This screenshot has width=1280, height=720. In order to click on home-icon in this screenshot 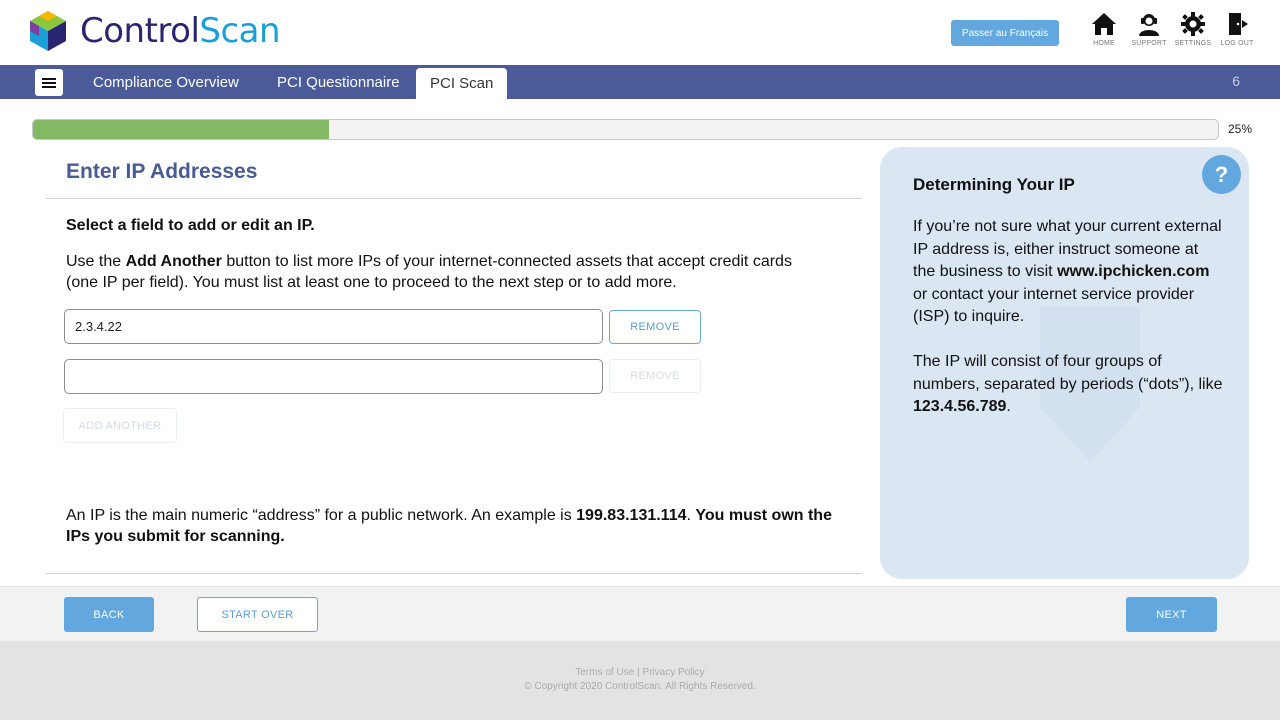, I will do `click(1104, 24)`.